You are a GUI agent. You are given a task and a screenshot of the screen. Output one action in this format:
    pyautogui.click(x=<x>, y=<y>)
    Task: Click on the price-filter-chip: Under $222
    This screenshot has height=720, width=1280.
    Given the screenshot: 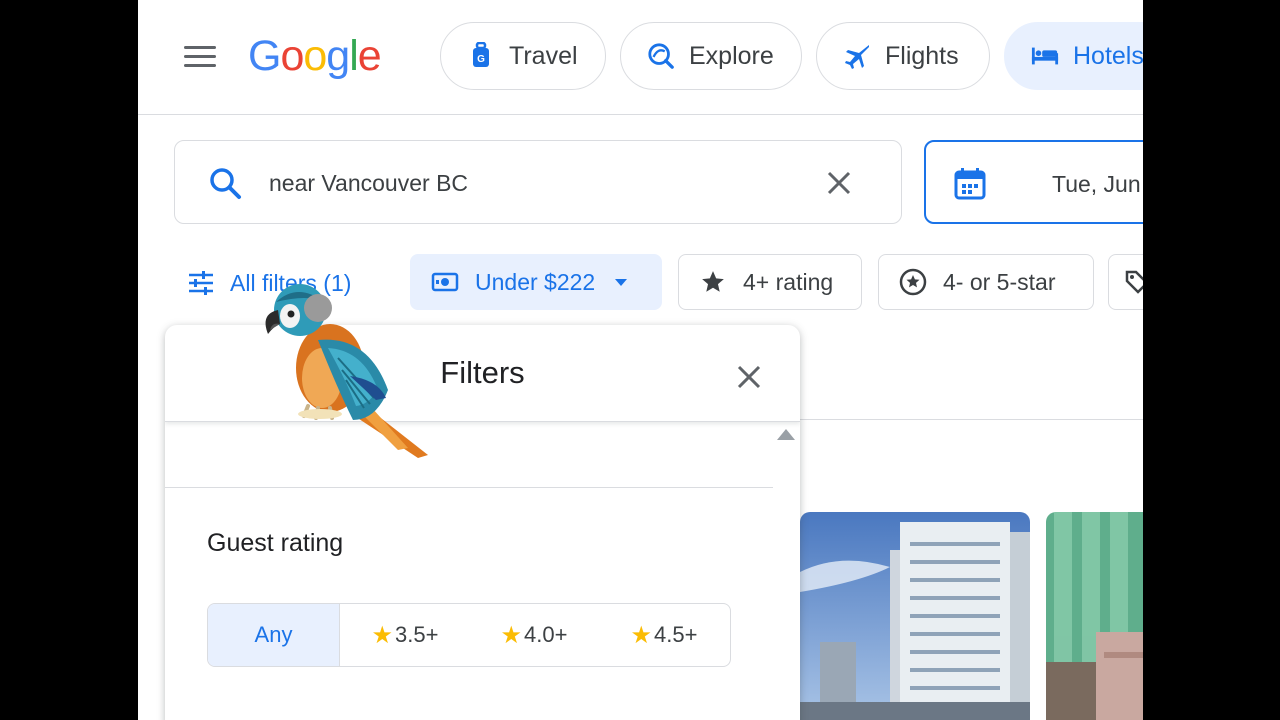 What is the action you would take?
    pyautogui.click(x=536, y=282)
    